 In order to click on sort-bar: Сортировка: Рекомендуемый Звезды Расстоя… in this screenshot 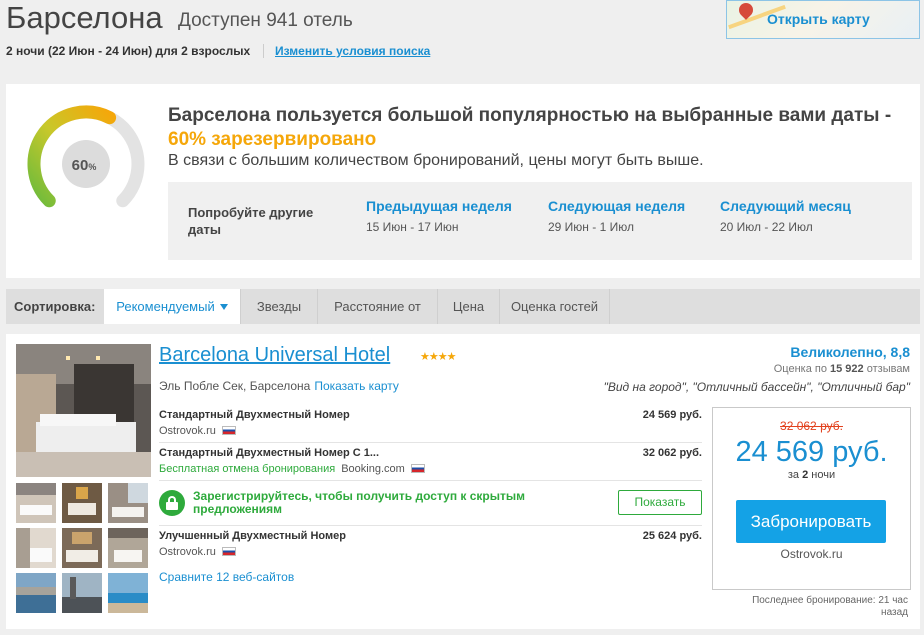, I will do `click(463, 306)`.